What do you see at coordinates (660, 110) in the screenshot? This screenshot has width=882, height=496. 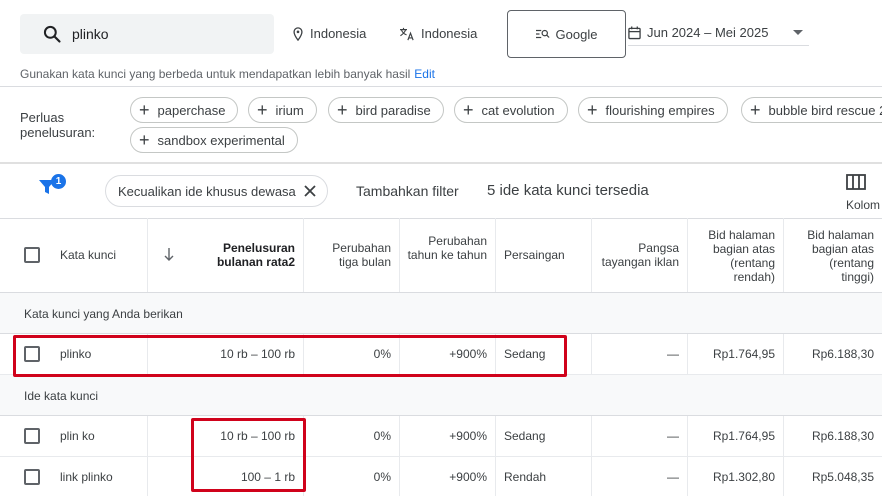 I see `chip-label: flourishing empires` at bounding box center [660, 110].